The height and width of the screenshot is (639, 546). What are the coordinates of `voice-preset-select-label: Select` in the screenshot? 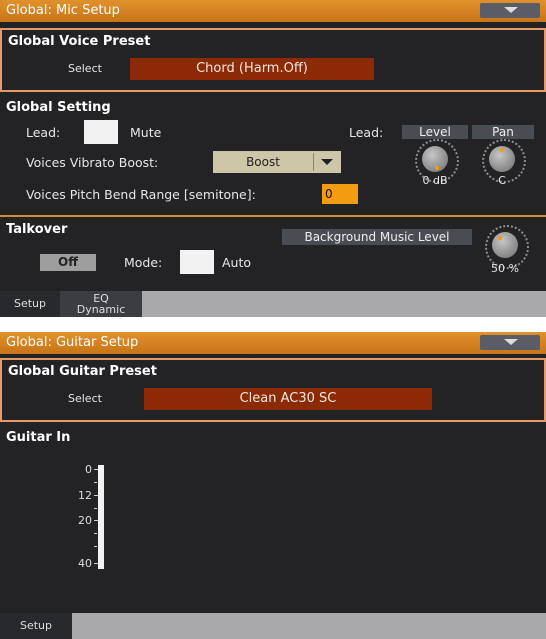 It's located at (85, 68).